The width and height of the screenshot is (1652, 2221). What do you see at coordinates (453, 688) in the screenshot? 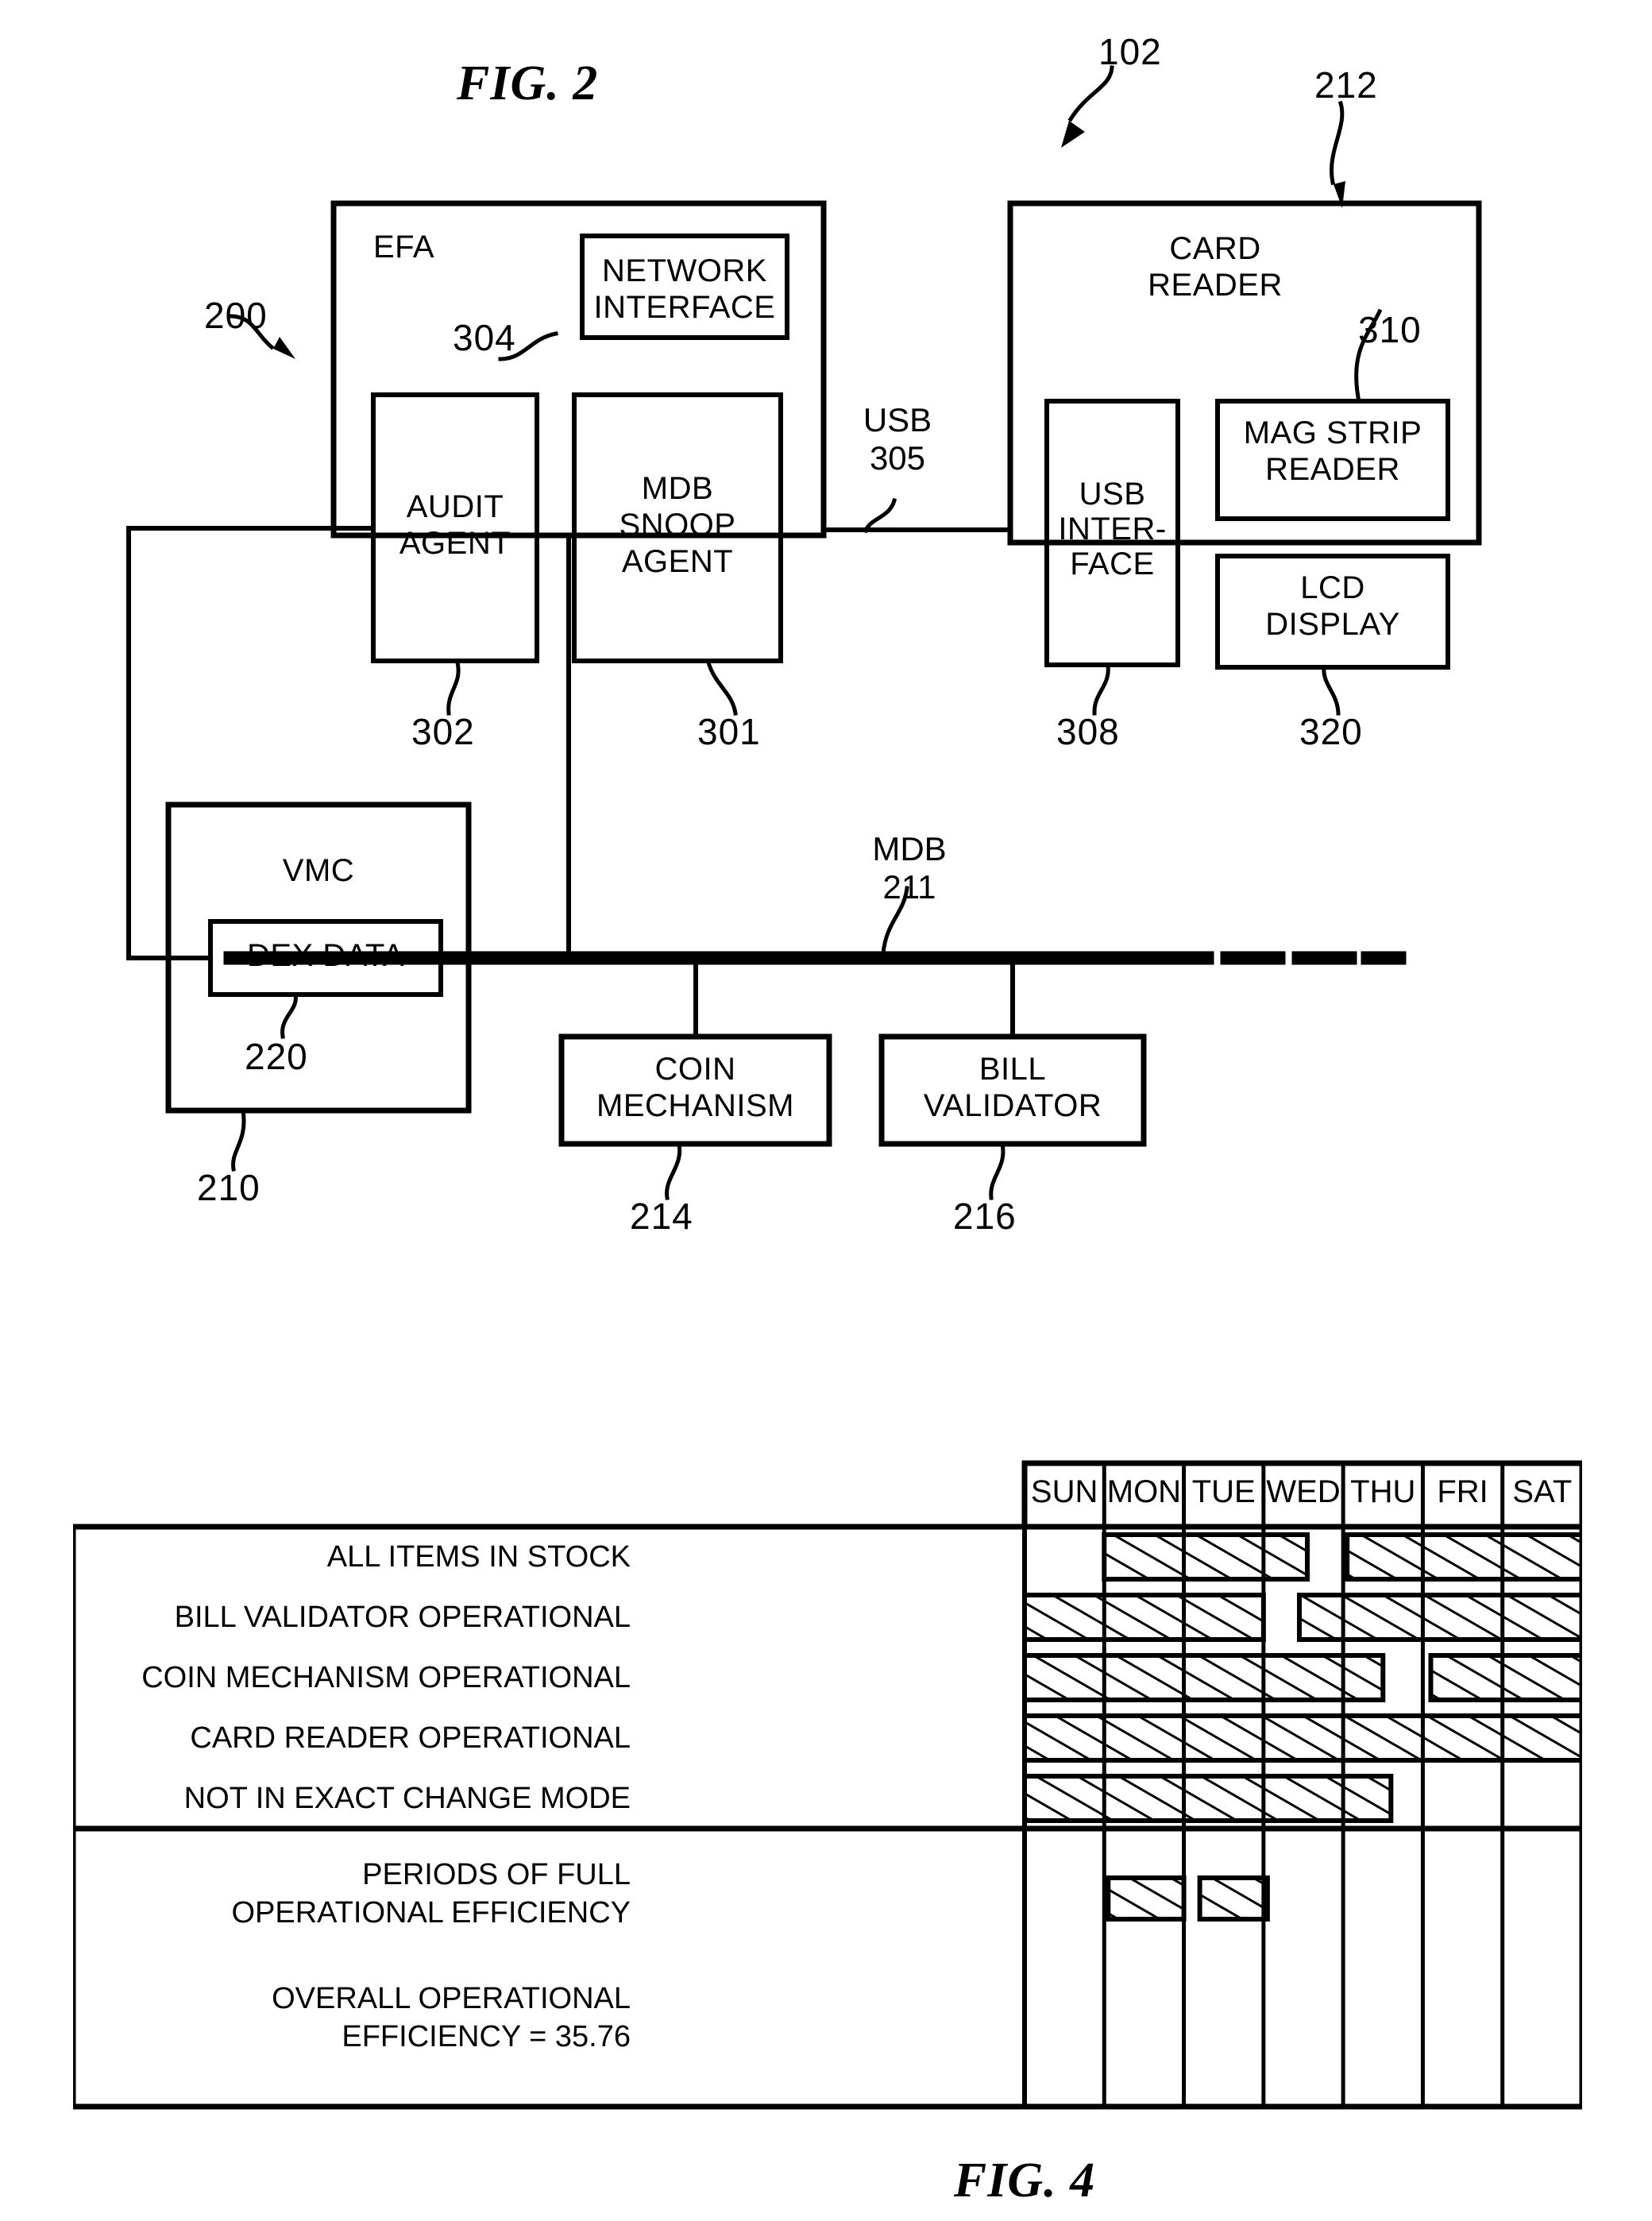
I see `ref-302-leader` at bounding box center [453, 688].